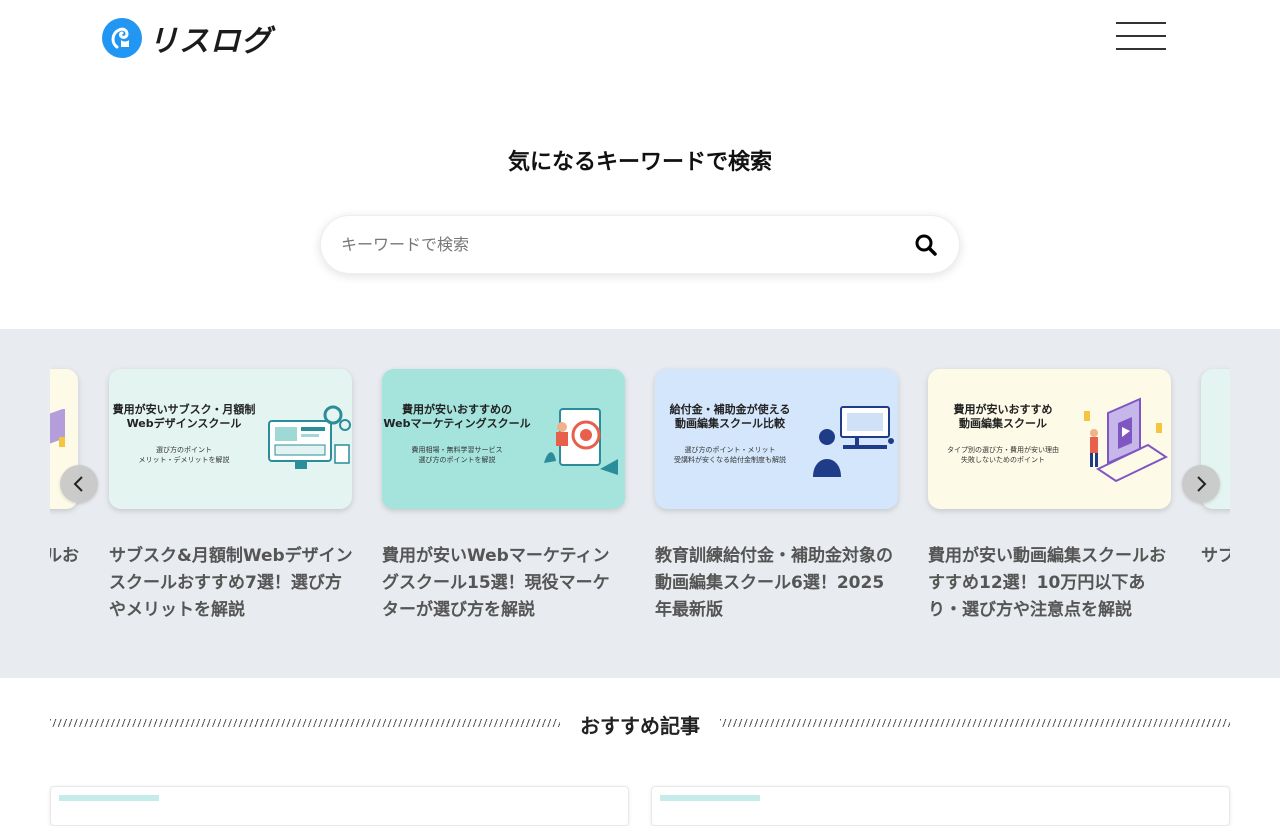  Describe the element at coordinates (640, 723) in the screenshot. I see `recommended-section-header: おすすめ記事` at that location.